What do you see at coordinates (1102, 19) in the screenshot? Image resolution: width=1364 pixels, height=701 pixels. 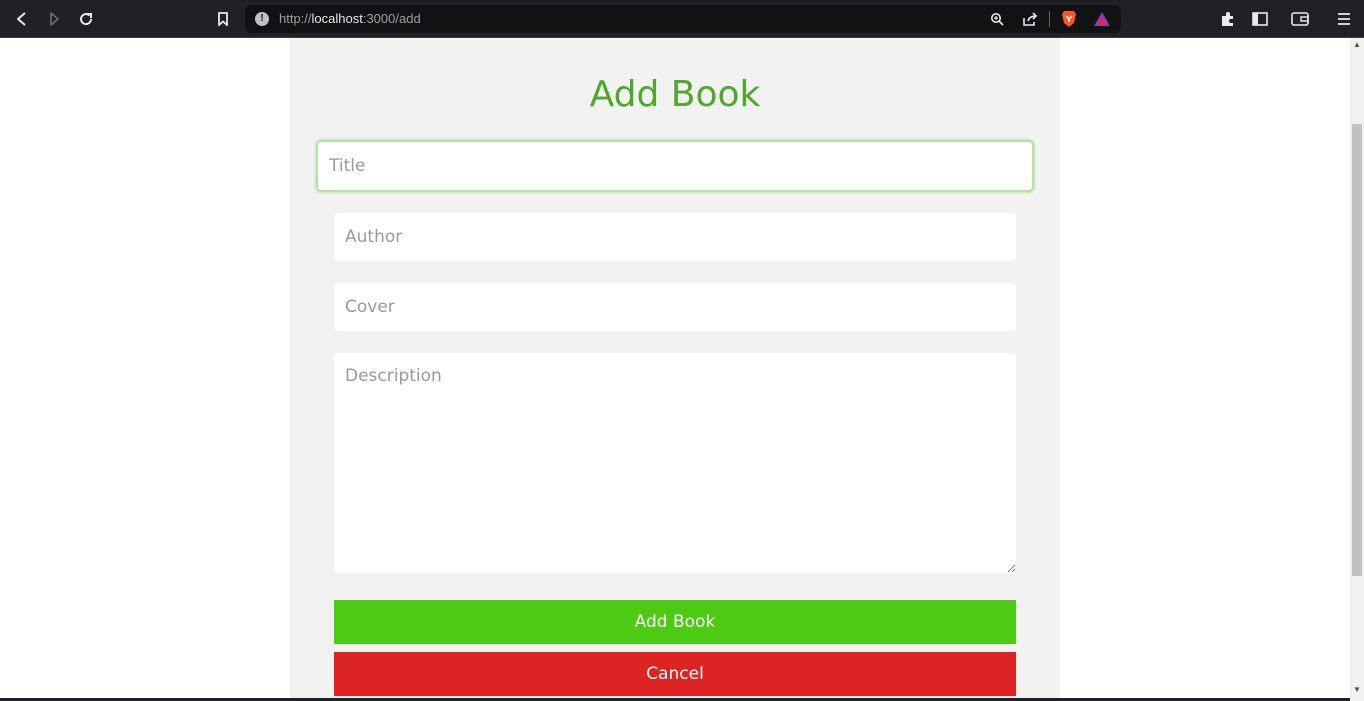 I see `brave-rewards-icon` at bounding box center [1102, 19].